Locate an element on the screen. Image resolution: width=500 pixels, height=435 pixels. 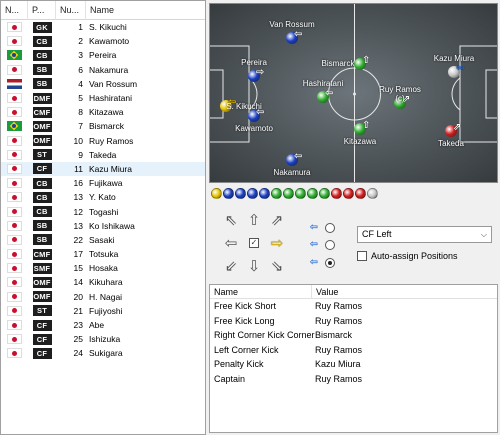
squad-row: CB 12 Togashi is located at coordinates (103, 211).